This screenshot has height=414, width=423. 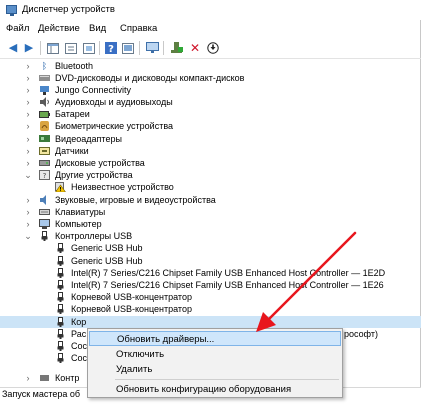 What do you see at coordinates (53, 48) in the screenshot?
I see `show-hide-tree-icon` at bounding box center [53, 48].